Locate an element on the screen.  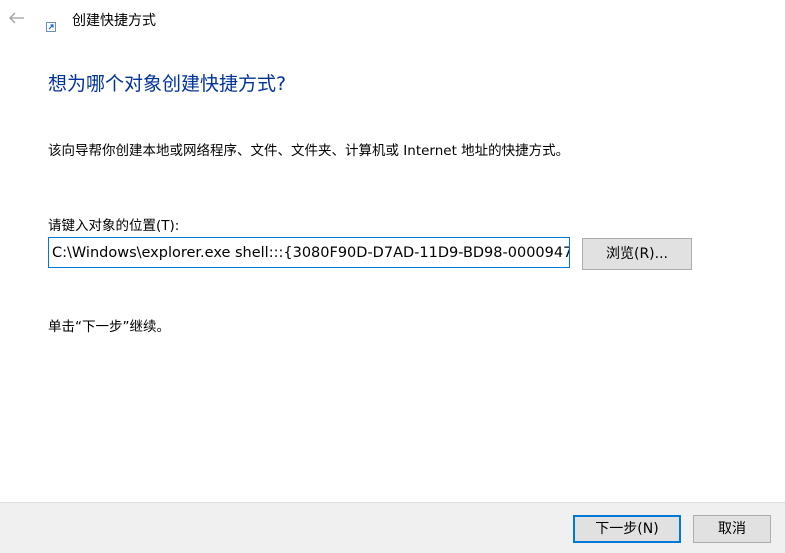
next-button: 下一步(N) is located at coordinates (627, 529).